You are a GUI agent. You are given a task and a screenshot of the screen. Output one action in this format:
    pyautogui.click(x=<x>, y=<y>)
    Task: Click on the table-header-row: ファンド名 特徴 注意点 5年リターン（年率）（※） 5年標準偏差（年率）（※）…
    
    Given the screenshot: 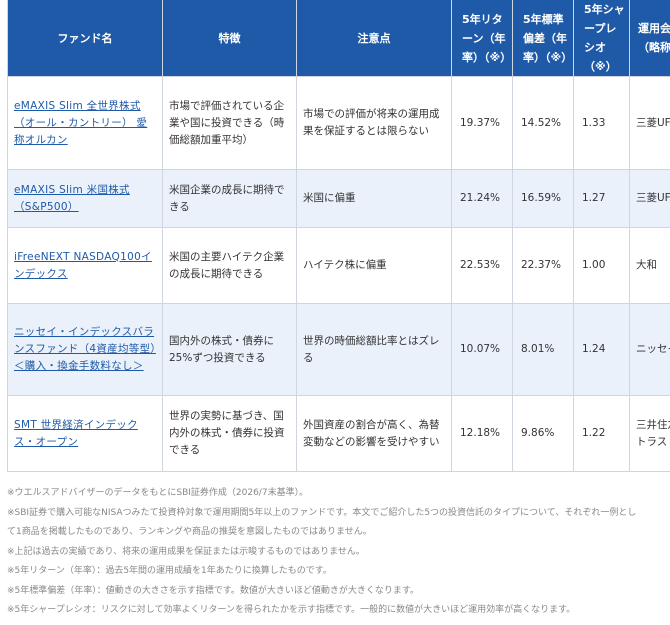 What is the action you would take?
    pyautogui.click(x=338, y=38)
    